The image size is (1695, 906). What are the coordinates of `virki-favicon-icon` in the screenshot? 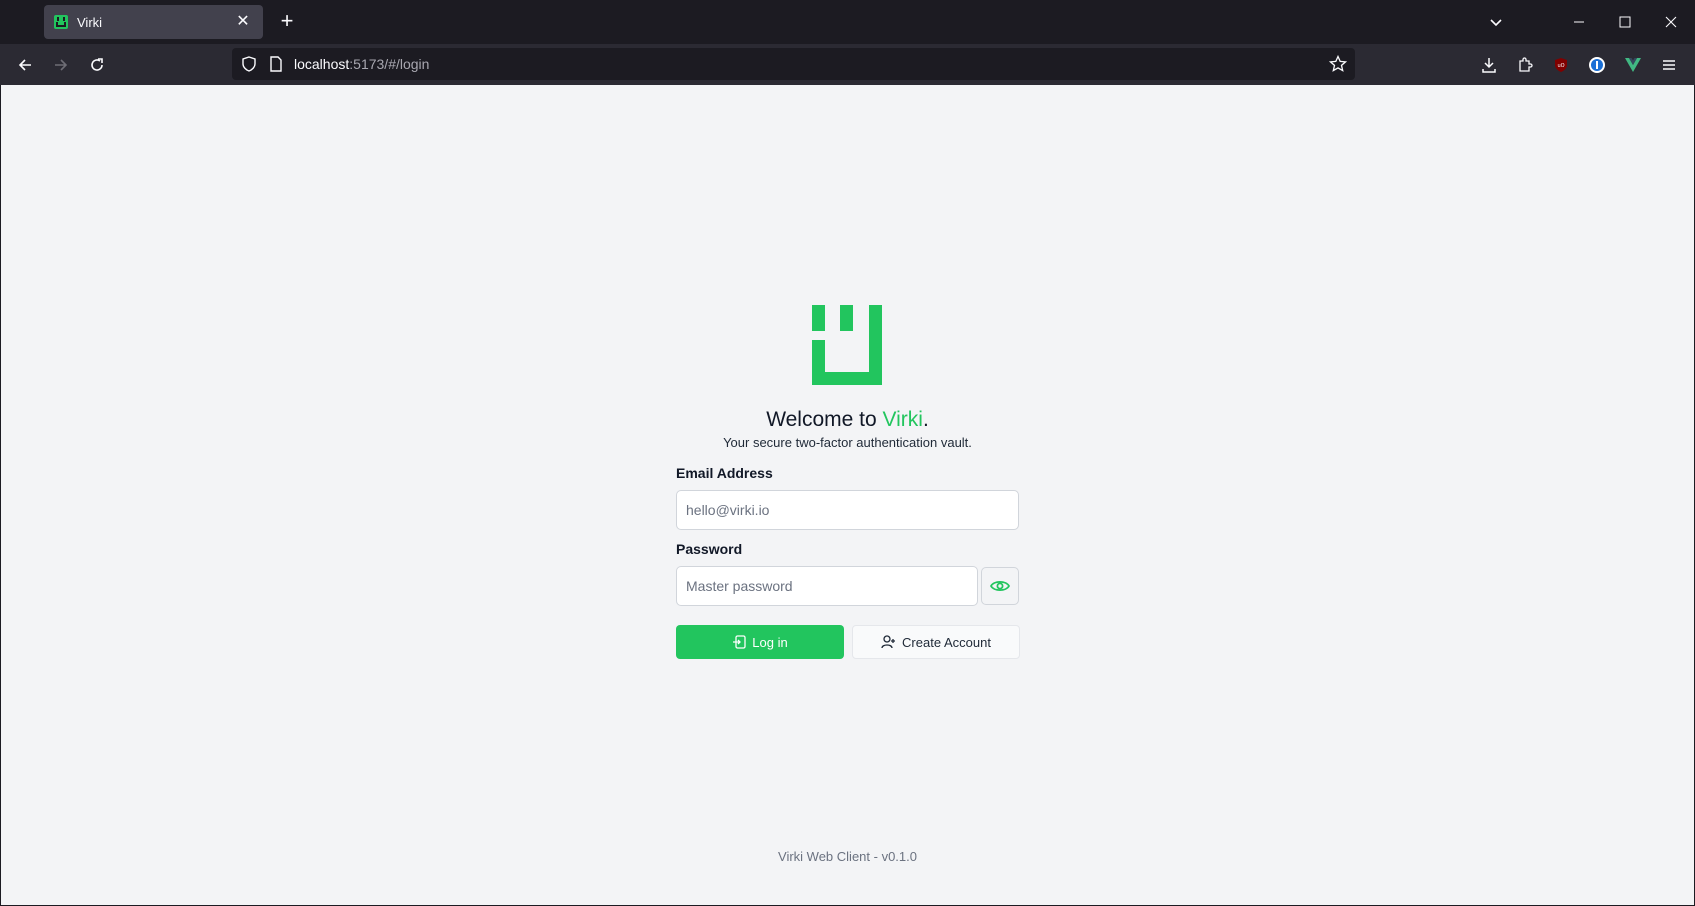 It's located at (61, 22).